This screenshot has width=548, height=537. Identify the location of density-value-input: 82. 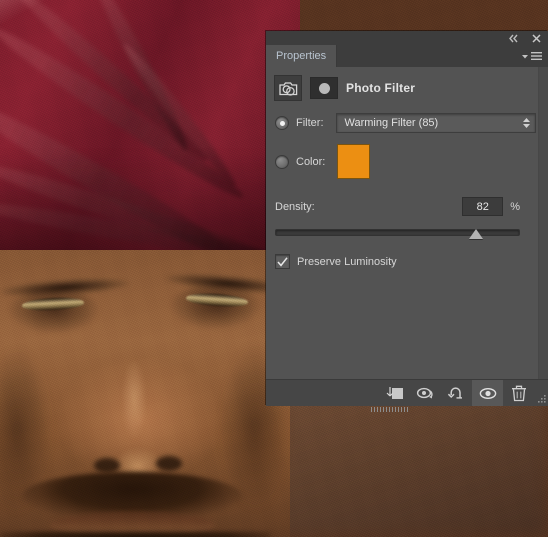
(483, 206).